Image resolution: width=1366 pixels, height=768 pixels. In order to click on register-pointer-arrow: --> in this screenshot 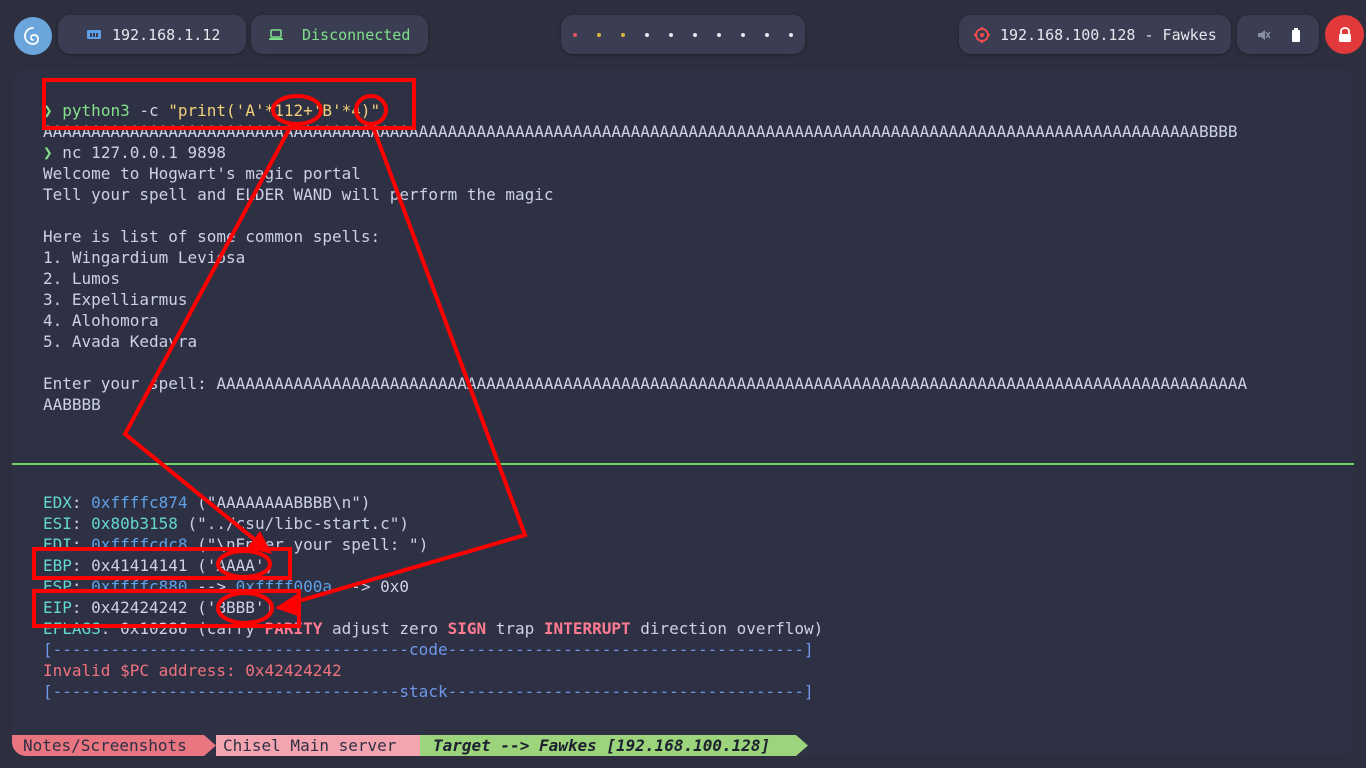, I will do `click(211, 586)`.